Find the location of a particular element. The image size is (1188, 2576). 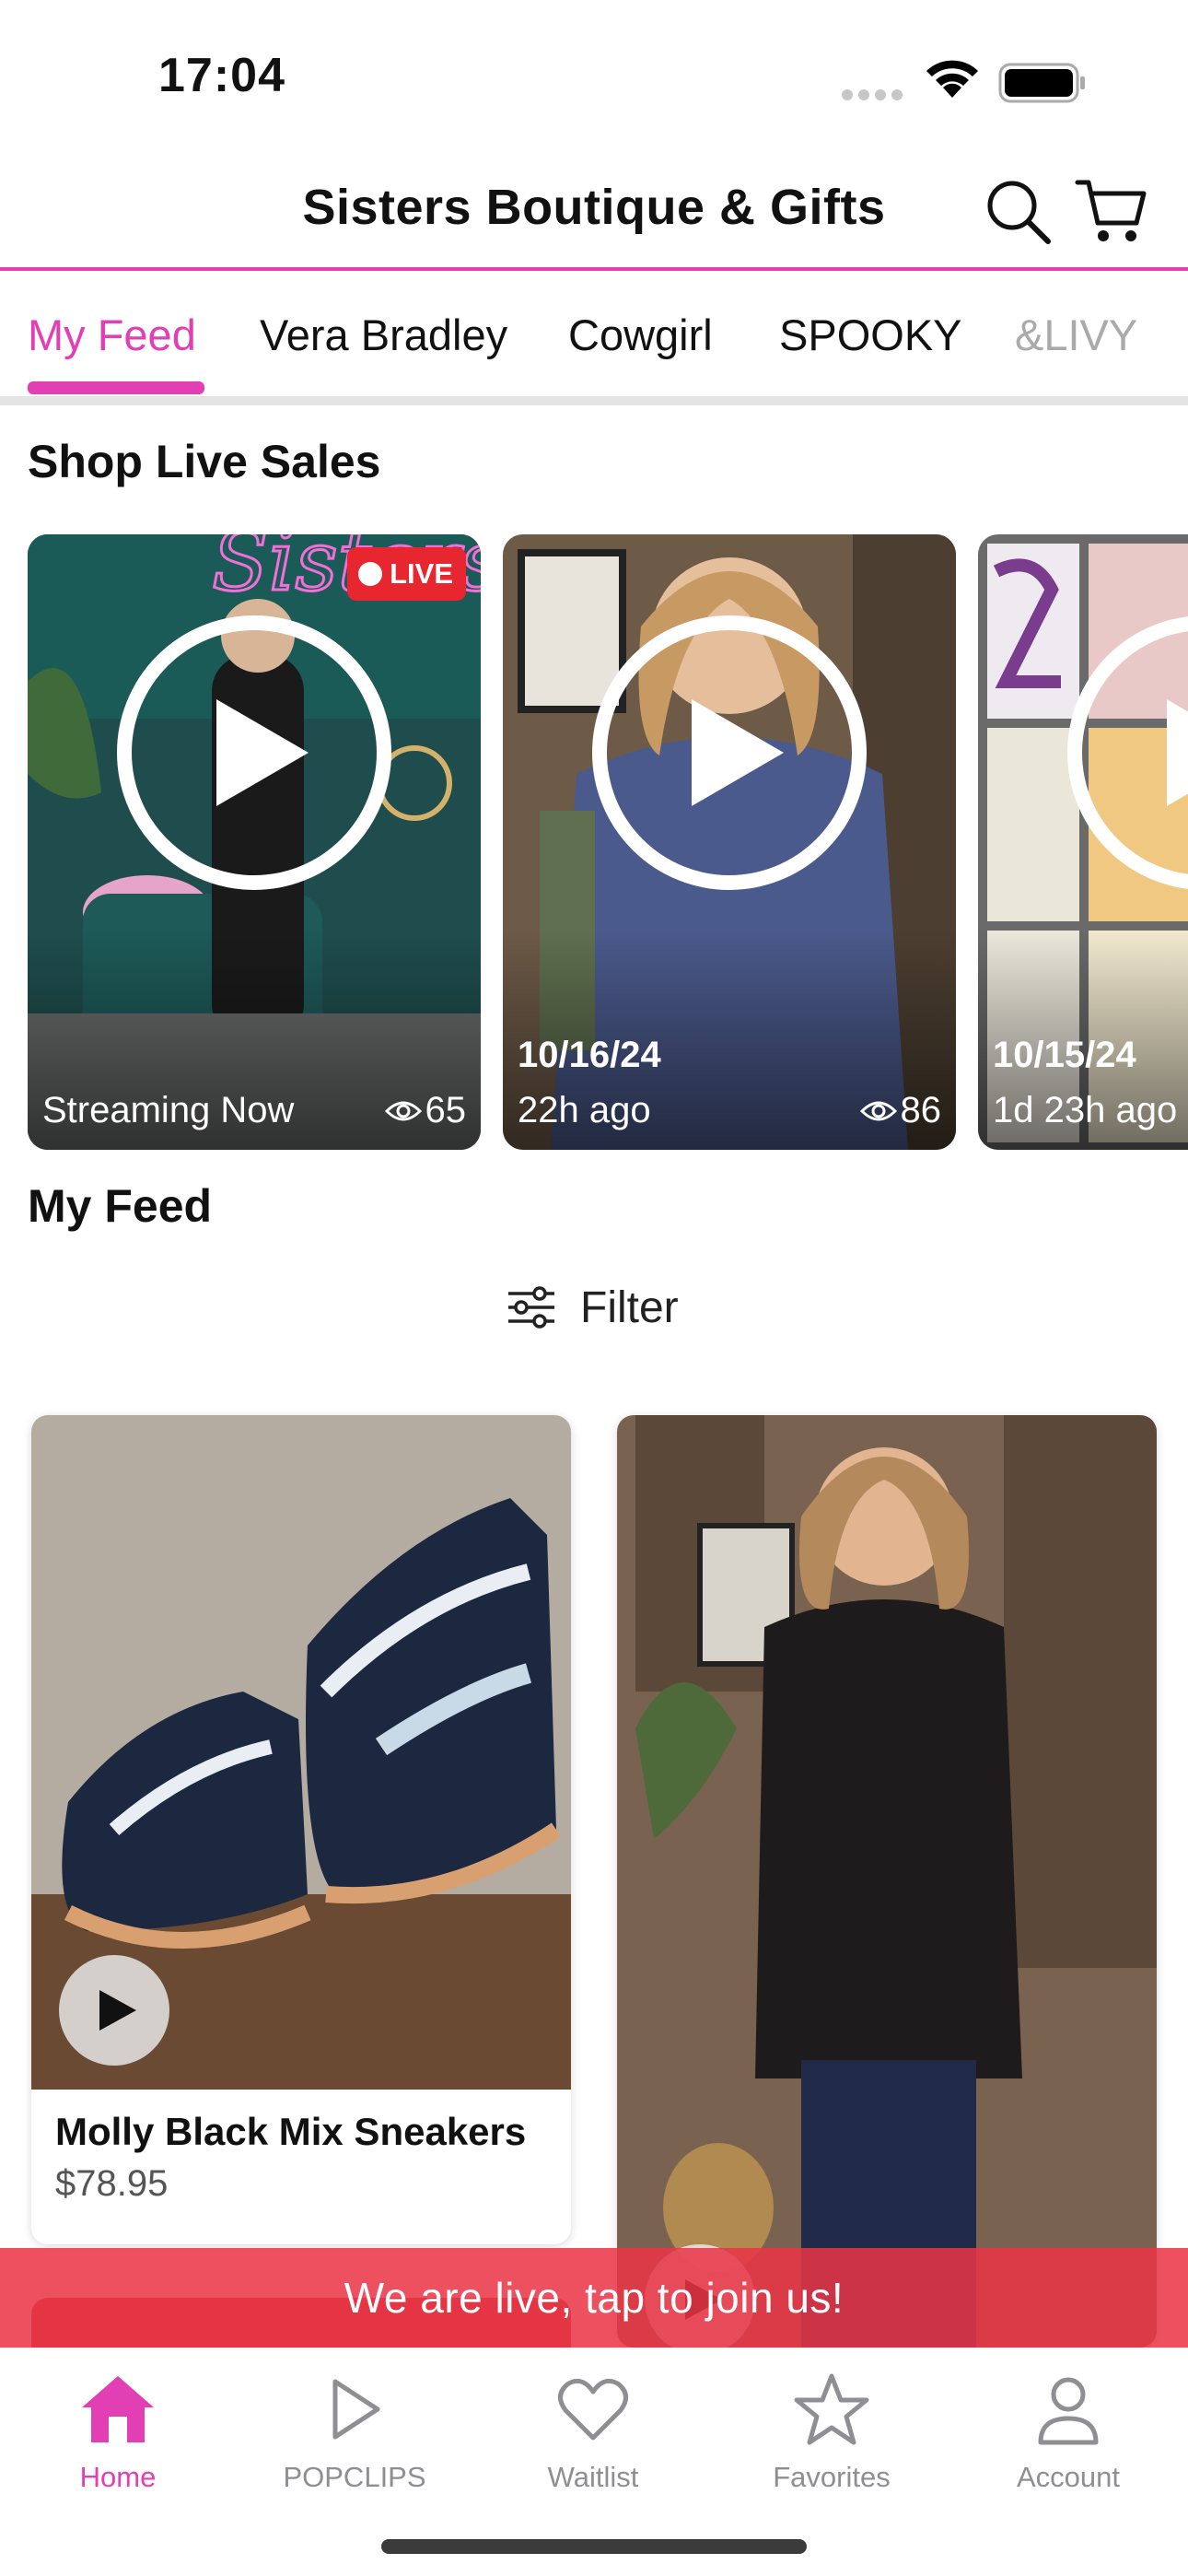

battery-icon is located at coordinates (1041, 83).